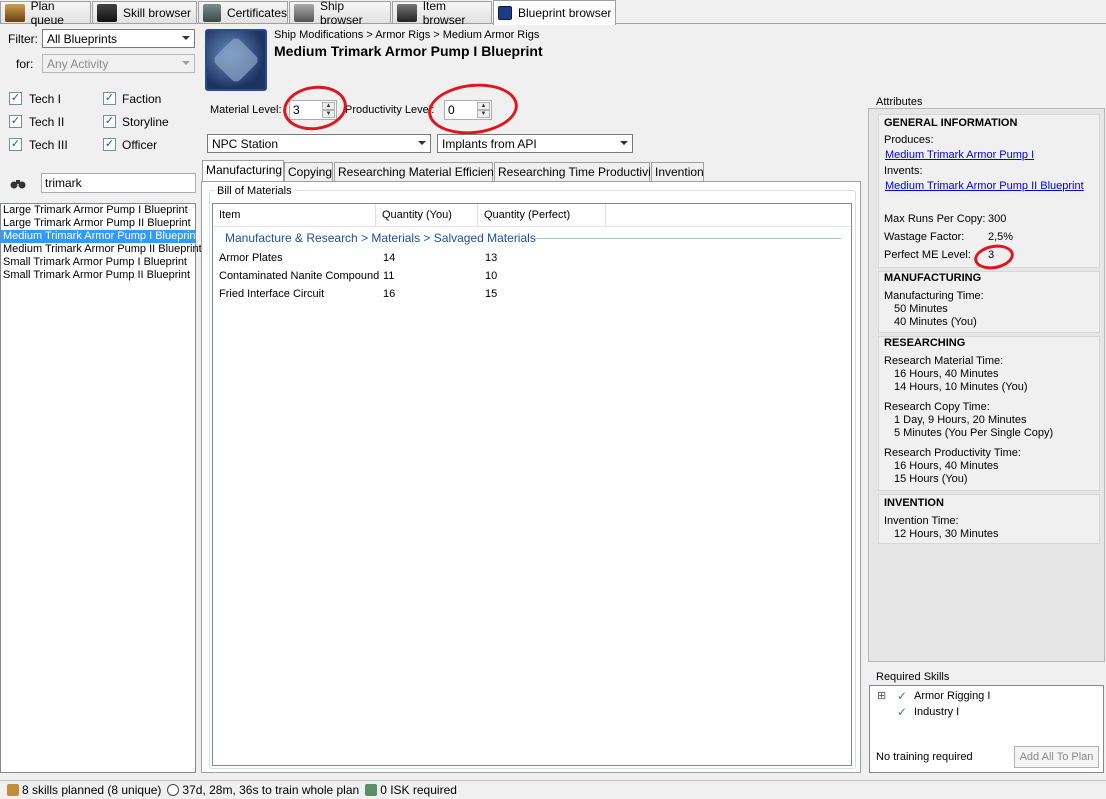  I want to click on tab-researching-time-productivity: Researching Time Productivity, so click(577, 171).